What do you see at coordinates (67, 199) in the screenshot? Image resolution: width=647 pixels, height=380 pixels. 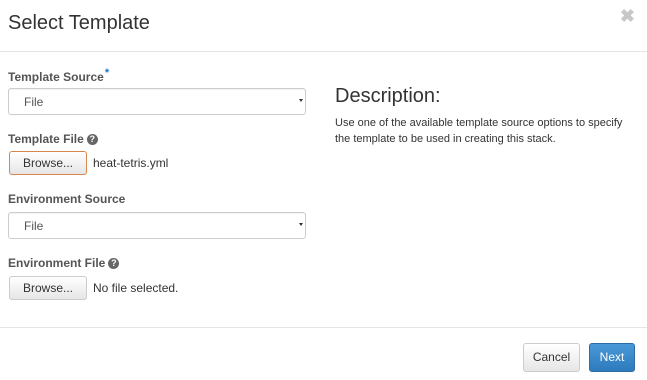 I see `environment-source-label: Environment Source` at bounding box center [67, 199].